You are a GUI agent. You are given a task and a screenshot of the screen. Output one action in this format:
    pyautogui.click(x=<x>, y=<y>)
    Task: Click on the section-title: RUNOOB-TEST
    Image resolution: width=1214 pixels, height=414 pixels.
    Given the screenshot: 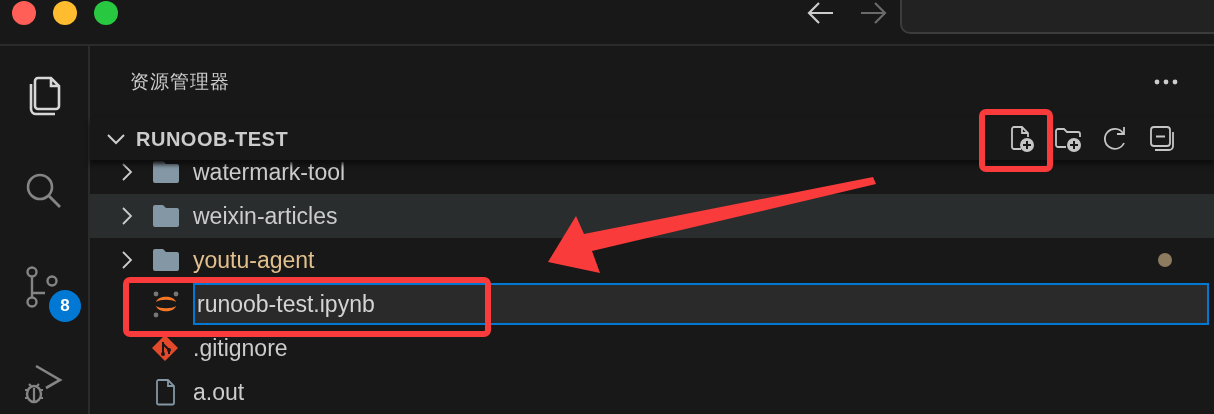 What is the action you would take?
    pyautogui.click(x=212, y=139)
    